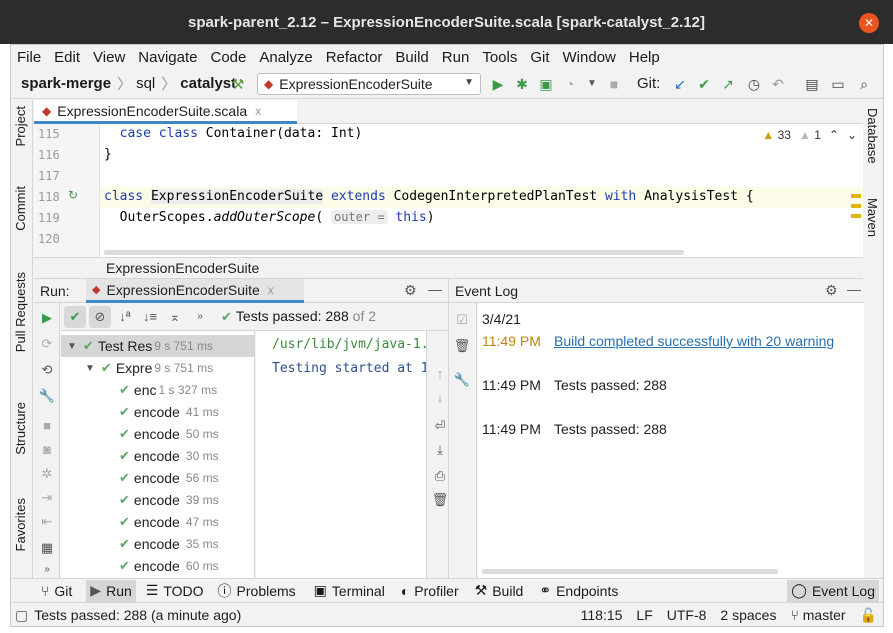 This screenshot has width=893, height=633. What do you see at coordinates (20, 524) in the screenshot?
I see `tool-favorites: Favorites` at bounding box center [20, 524].